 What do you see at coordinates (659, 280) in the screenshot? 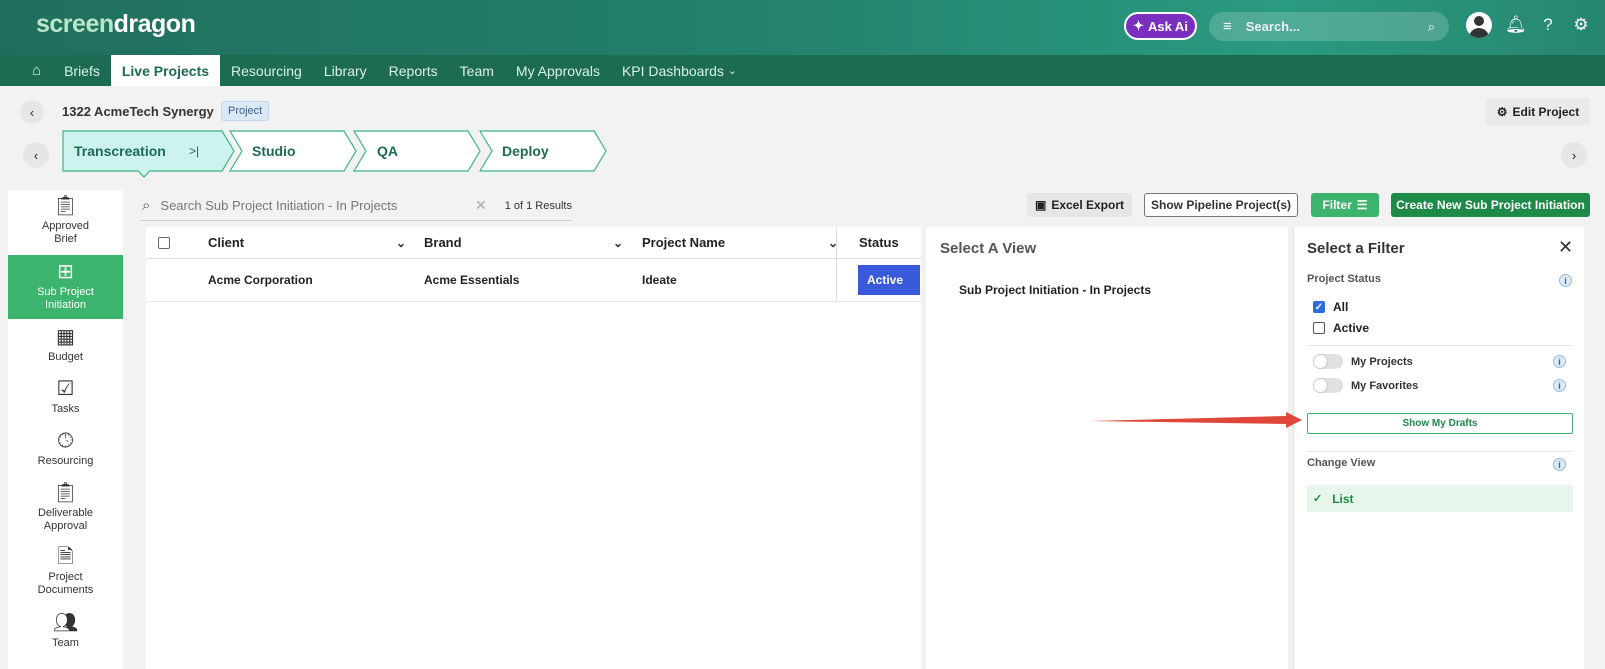
I see `cell-project-name: Ideate` at bounding box center [659, 280].